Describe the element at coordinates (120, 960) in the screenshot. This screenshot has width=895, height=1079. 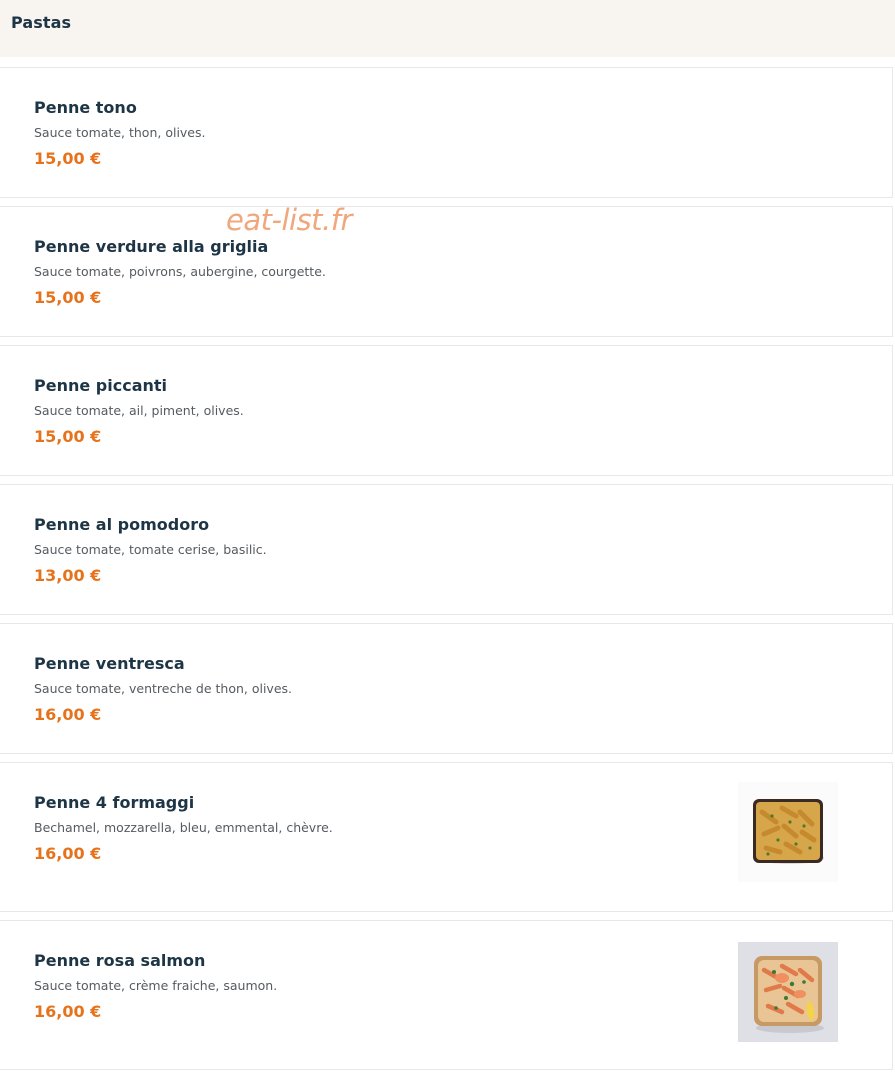
I see `menu-item-name: Penne rosa salmon` at that location.